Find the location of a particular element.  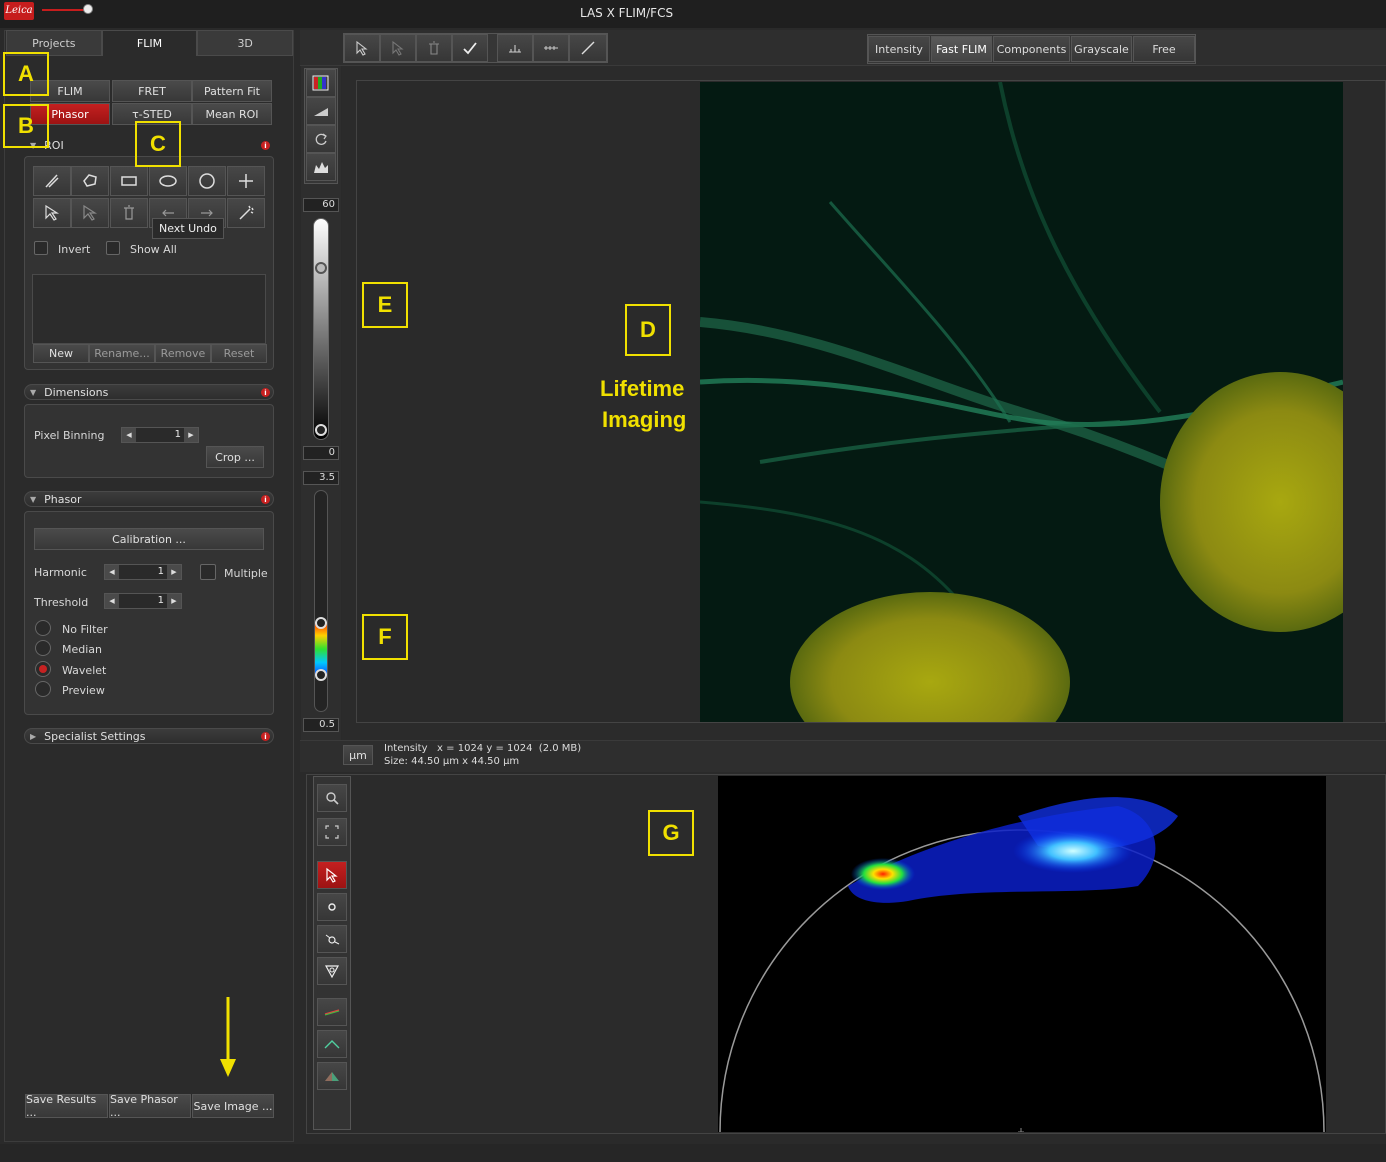

pointer-tool is located at coordinates (362, 48).